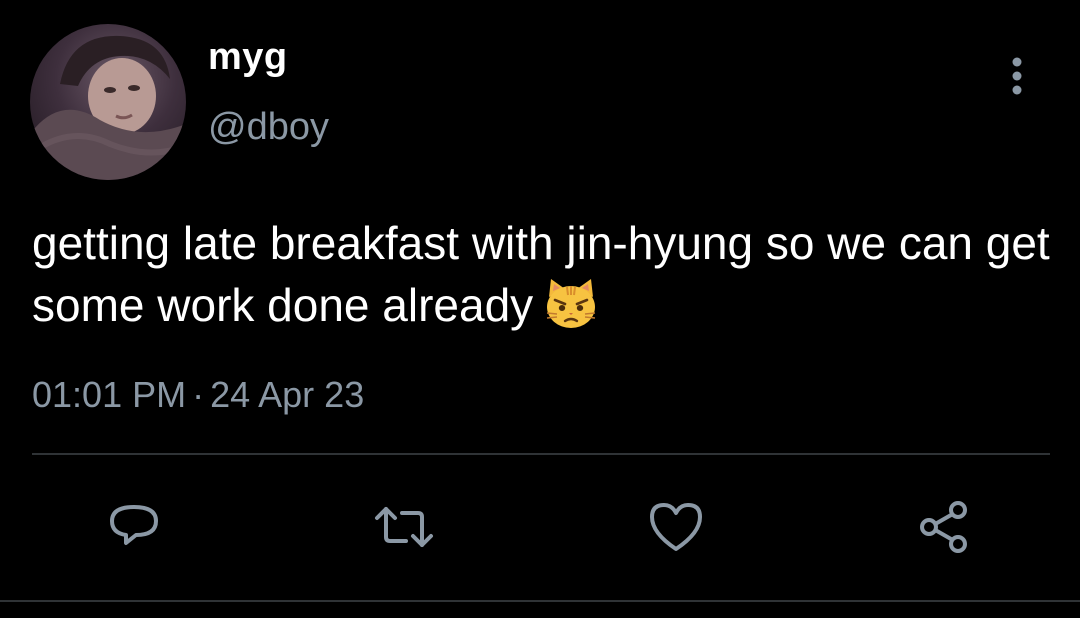  Describe the element at coordinates (108, 102) in the screenshot. I see `avatar` at that location.